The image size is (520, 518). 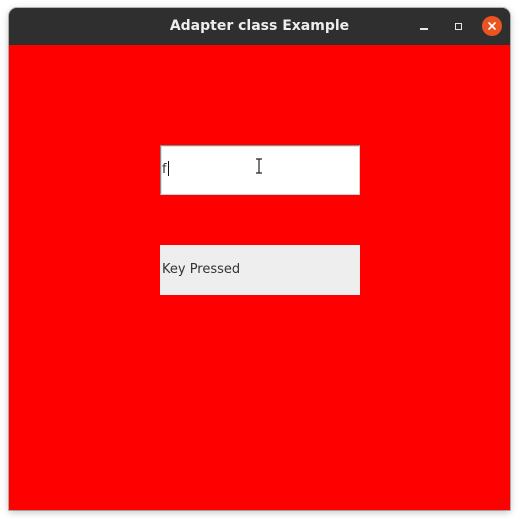 I want to click on maximize-button, so click(x=458, y=26).